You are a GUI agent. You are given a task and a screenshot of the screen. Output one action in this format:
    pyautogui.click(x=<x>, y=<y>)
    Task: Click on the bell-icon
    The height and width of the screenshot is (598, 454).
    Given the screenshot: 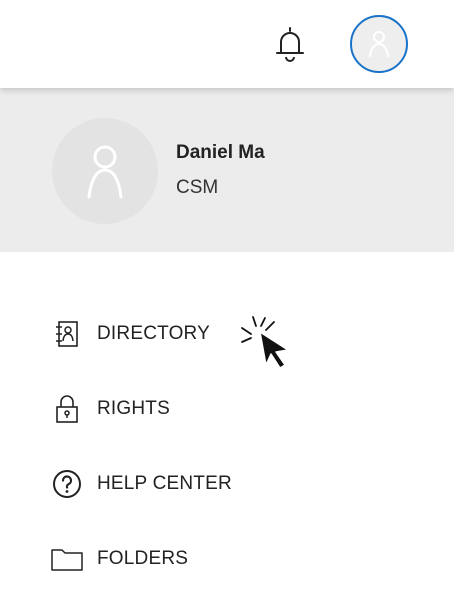 What is the action you would take?
    pyautogui.click(x=290, y=44)
    